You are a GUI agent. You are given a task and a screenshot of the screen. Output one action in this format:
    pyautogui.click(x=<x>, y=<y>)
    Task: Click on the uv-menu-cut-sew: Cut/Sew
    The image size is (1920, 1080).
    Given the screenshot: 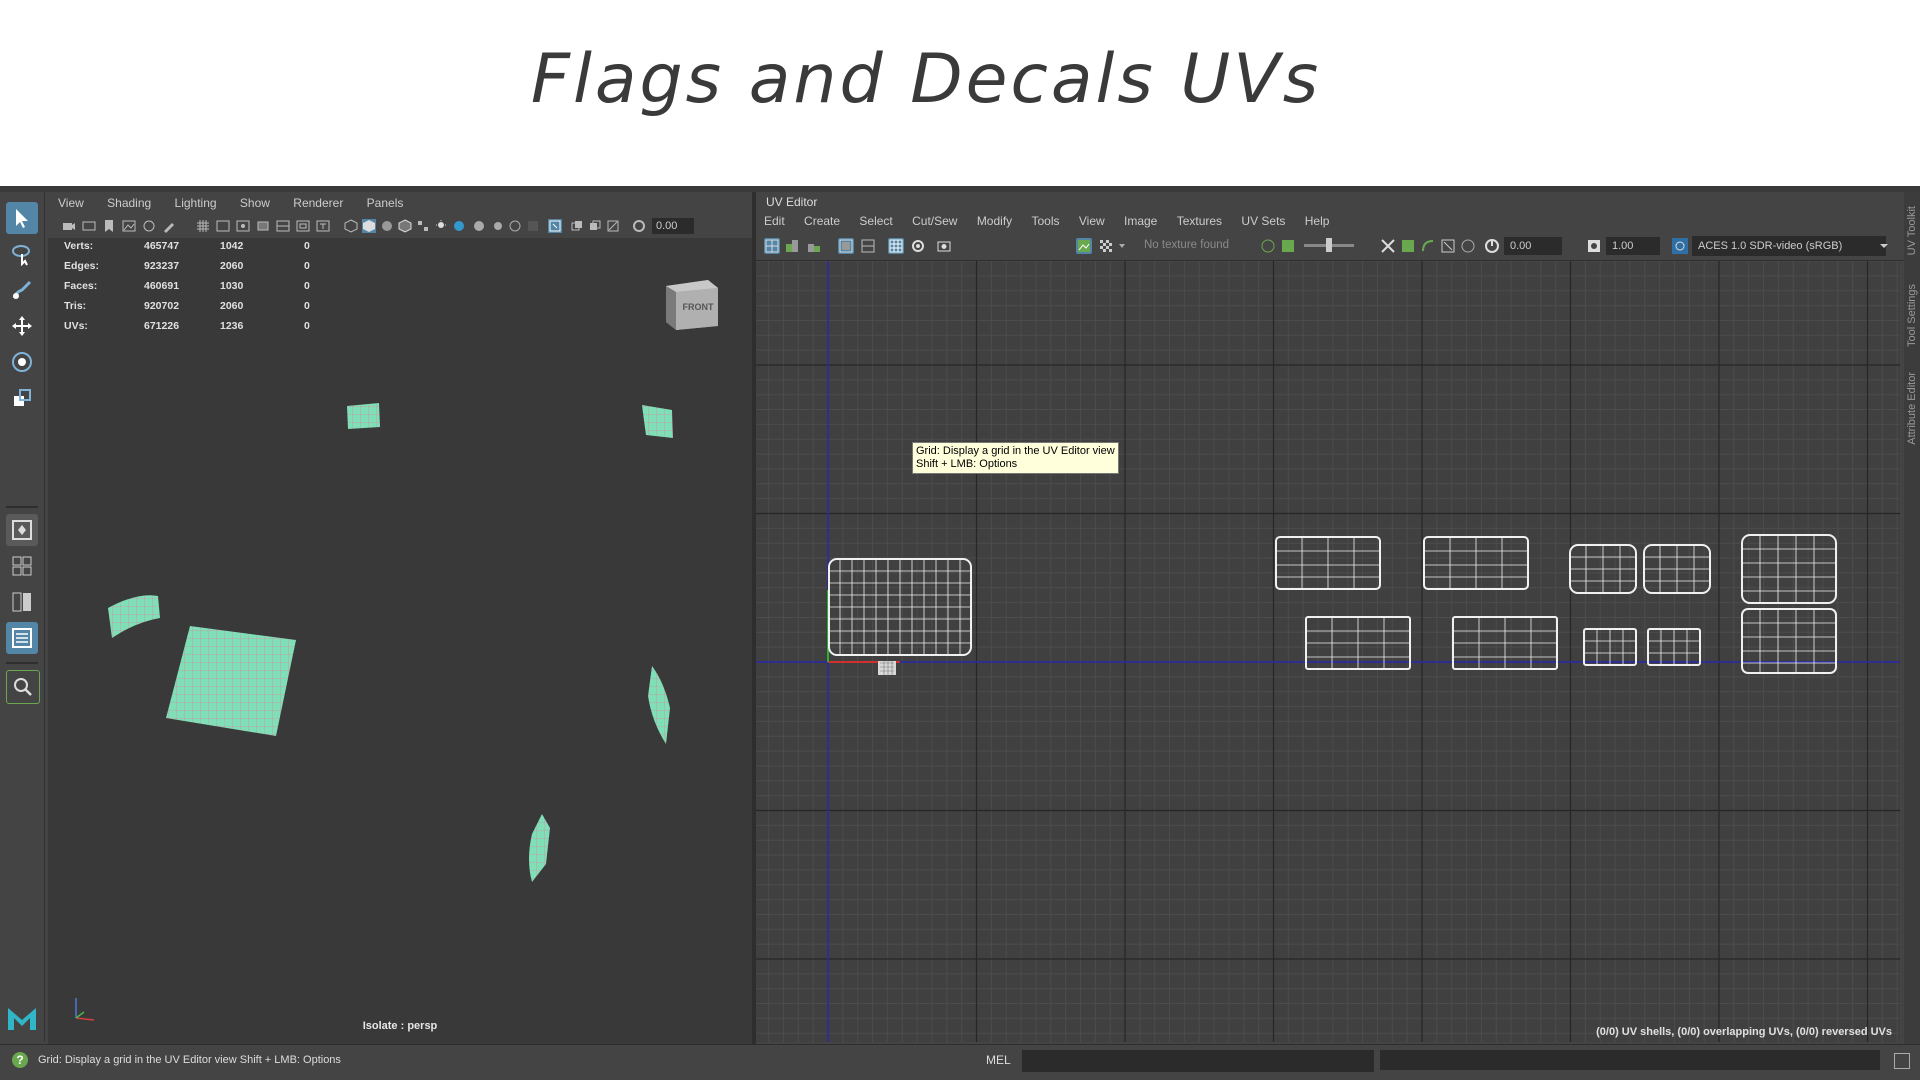 What is the action you would take?
    pyautogui.click(x=934, y=221)
    